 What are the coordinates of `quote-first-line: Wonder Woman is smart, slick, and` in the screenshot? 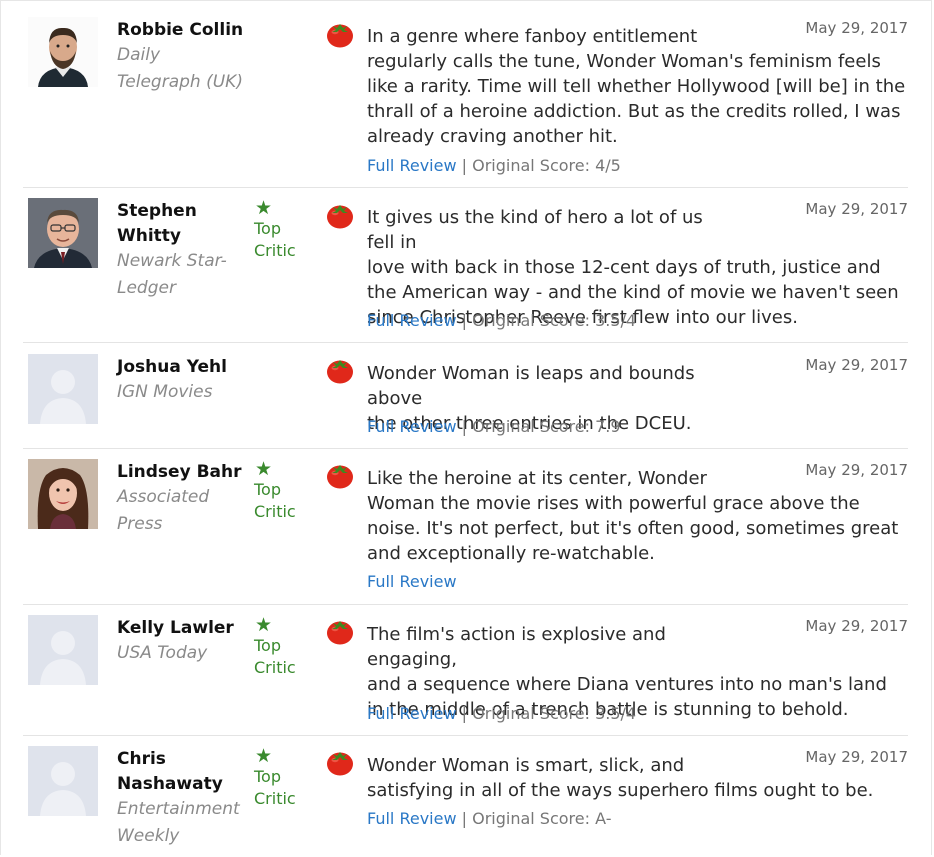 It's located at (526, 765).